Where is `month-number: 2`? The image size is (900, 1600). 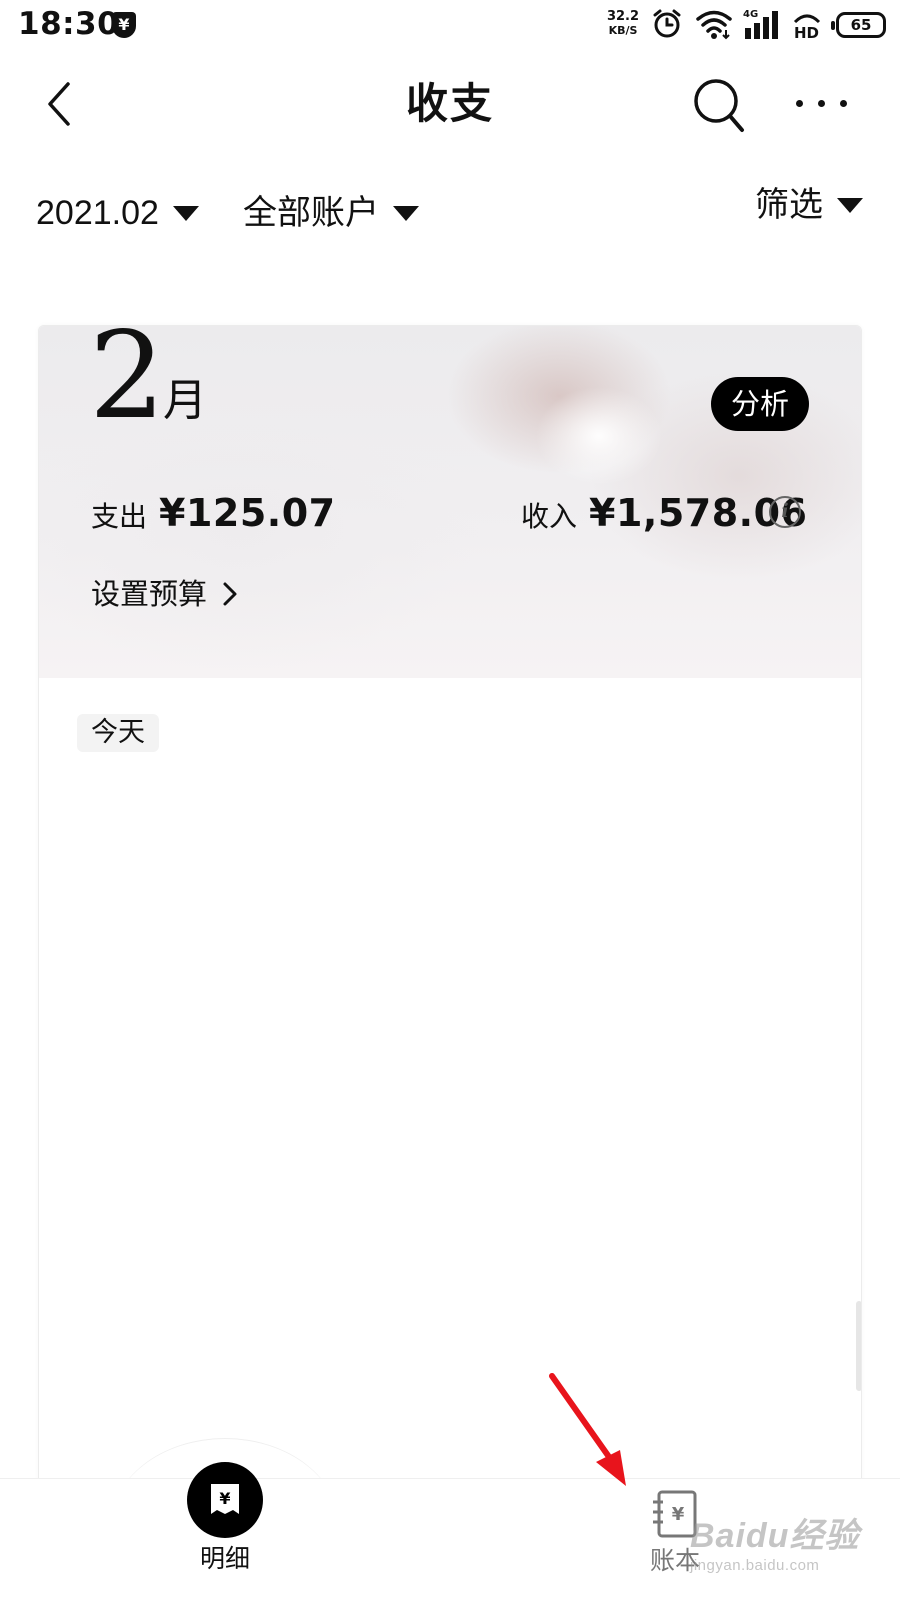 month-number: 2 is located at coordinates (127, 385).